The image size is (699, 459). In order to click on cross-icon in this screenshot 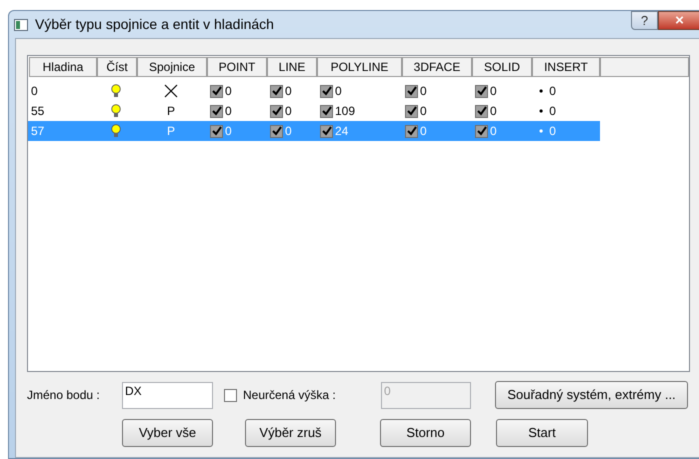, I will do `click(171, 91)`.